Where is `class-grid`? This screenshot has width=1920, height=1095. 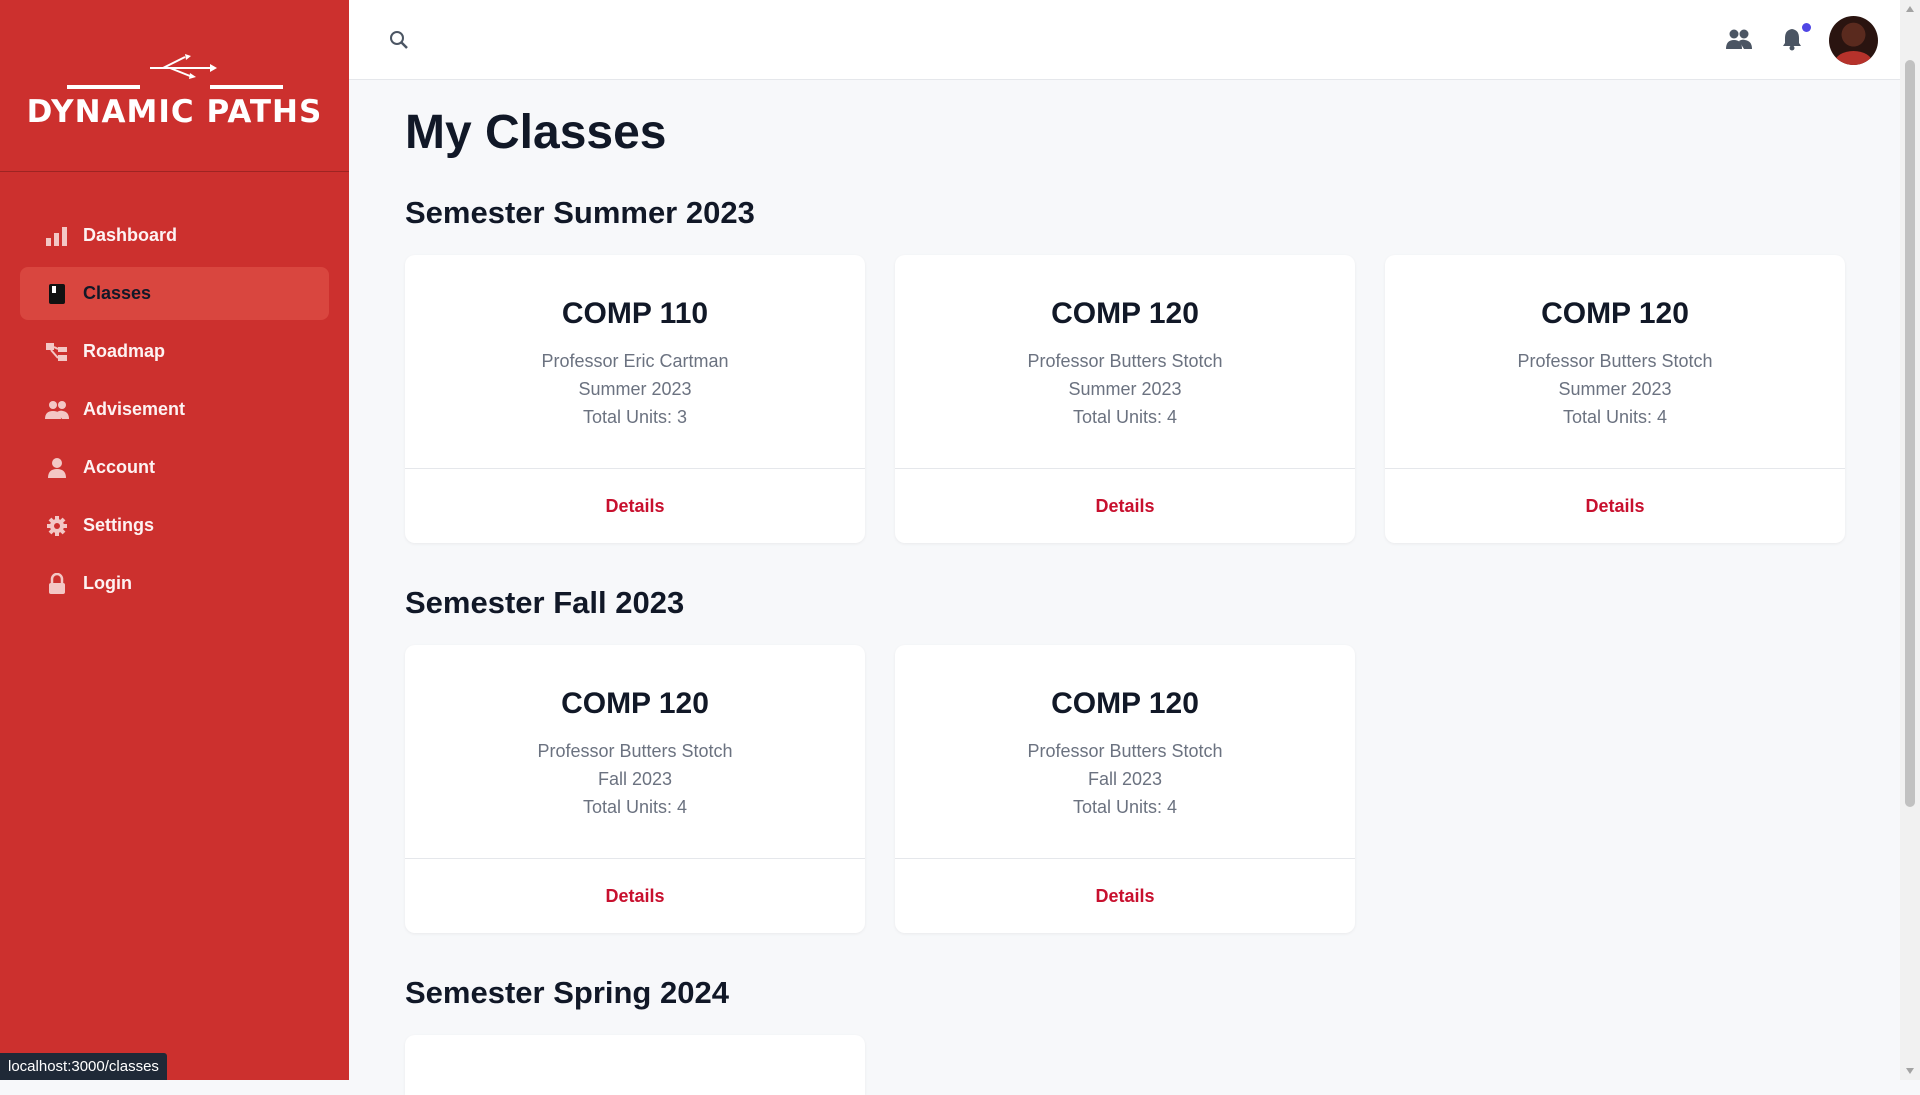 class-grid is located at coordinates (650, 1065).